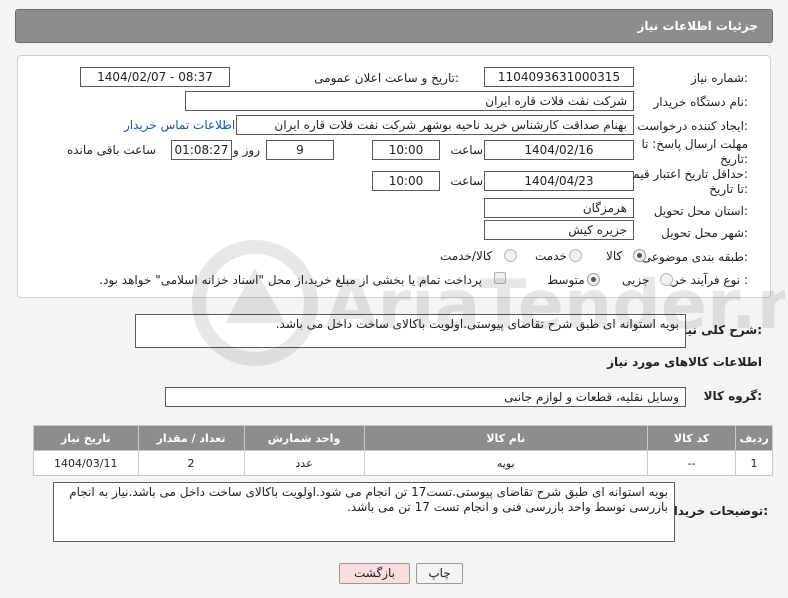 This screenshot has height=598, width=788. Describe the element at coordinates (86, 438) in the screenshot. I see `col-date: تاریخ نیاز` at that location.